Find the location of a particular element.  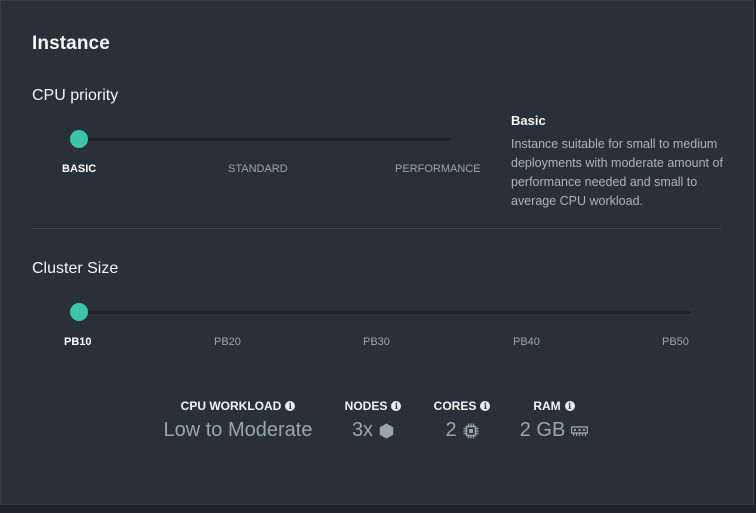

stat-ram: RAM i 2 GB is located at coordinates (554, 420).